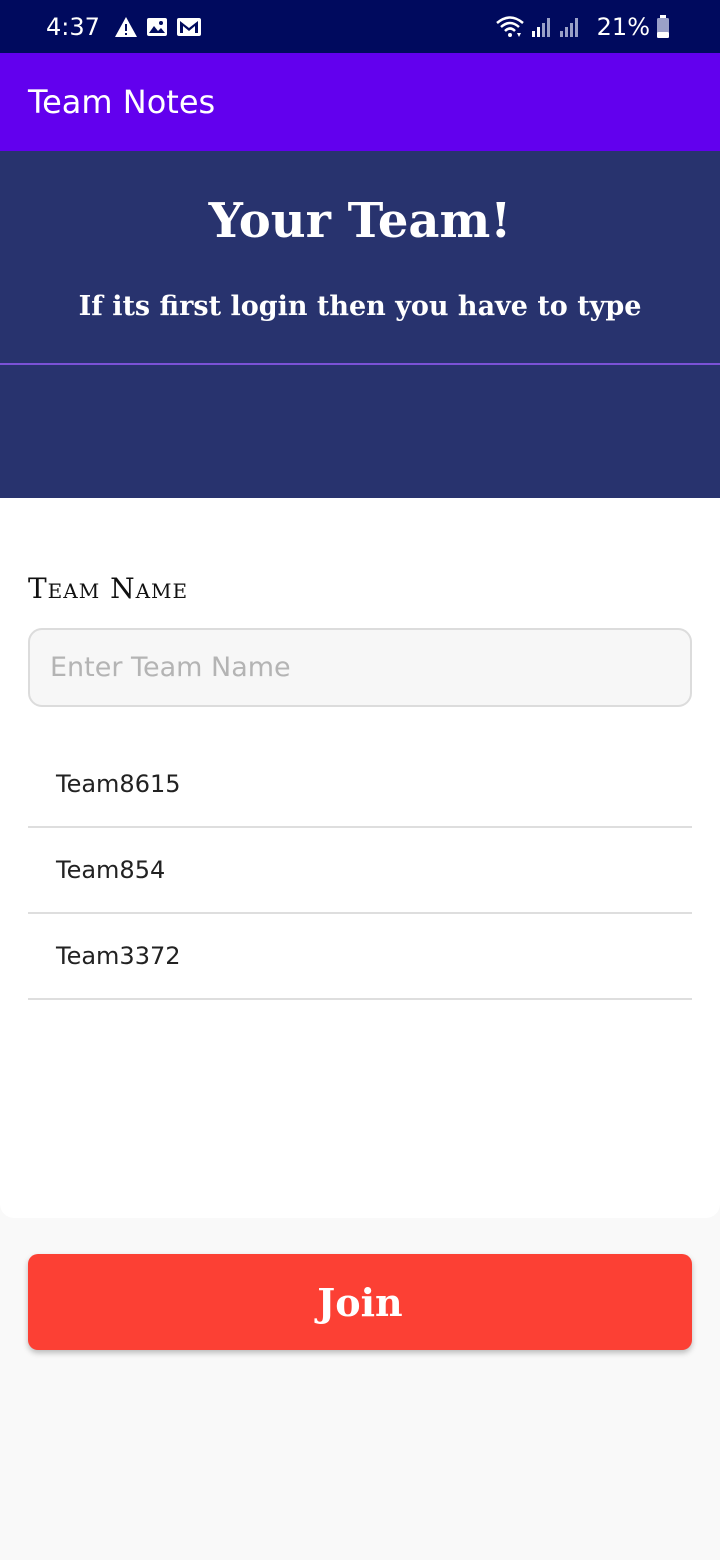 The image size is (720, 1560). I want to click on team-name-input, so click(360, 667).